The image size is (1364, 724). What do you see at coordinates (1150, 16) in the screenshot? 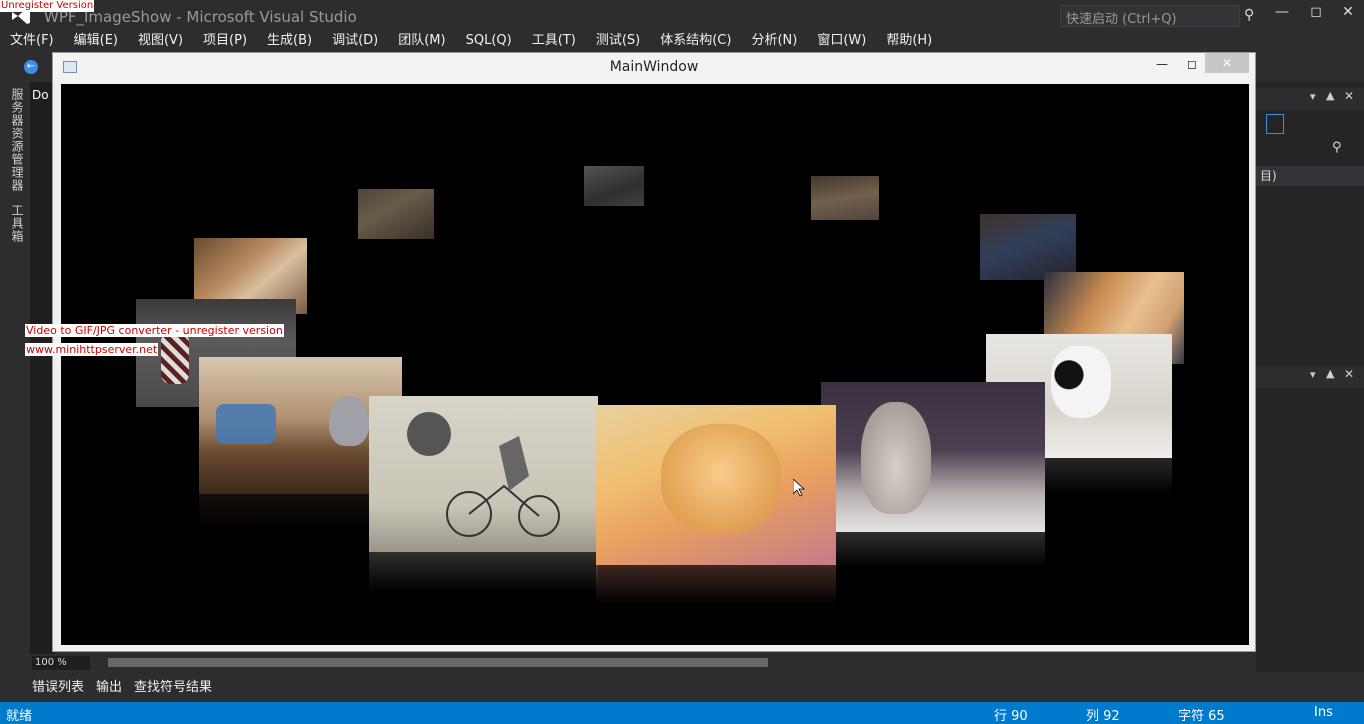
I see `quick-launch-input: 快速启动 (Ctrl+Q)` at bounding box center [1150, 16].